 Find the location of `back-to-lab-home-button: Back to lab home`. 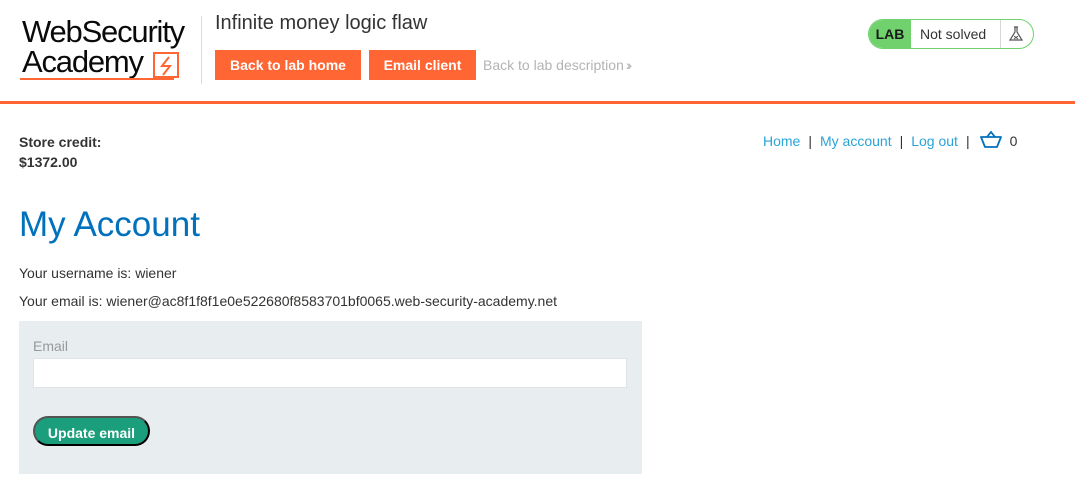

back-to-lab-home-button: Back to lab home is located at coordinates (288, 65).